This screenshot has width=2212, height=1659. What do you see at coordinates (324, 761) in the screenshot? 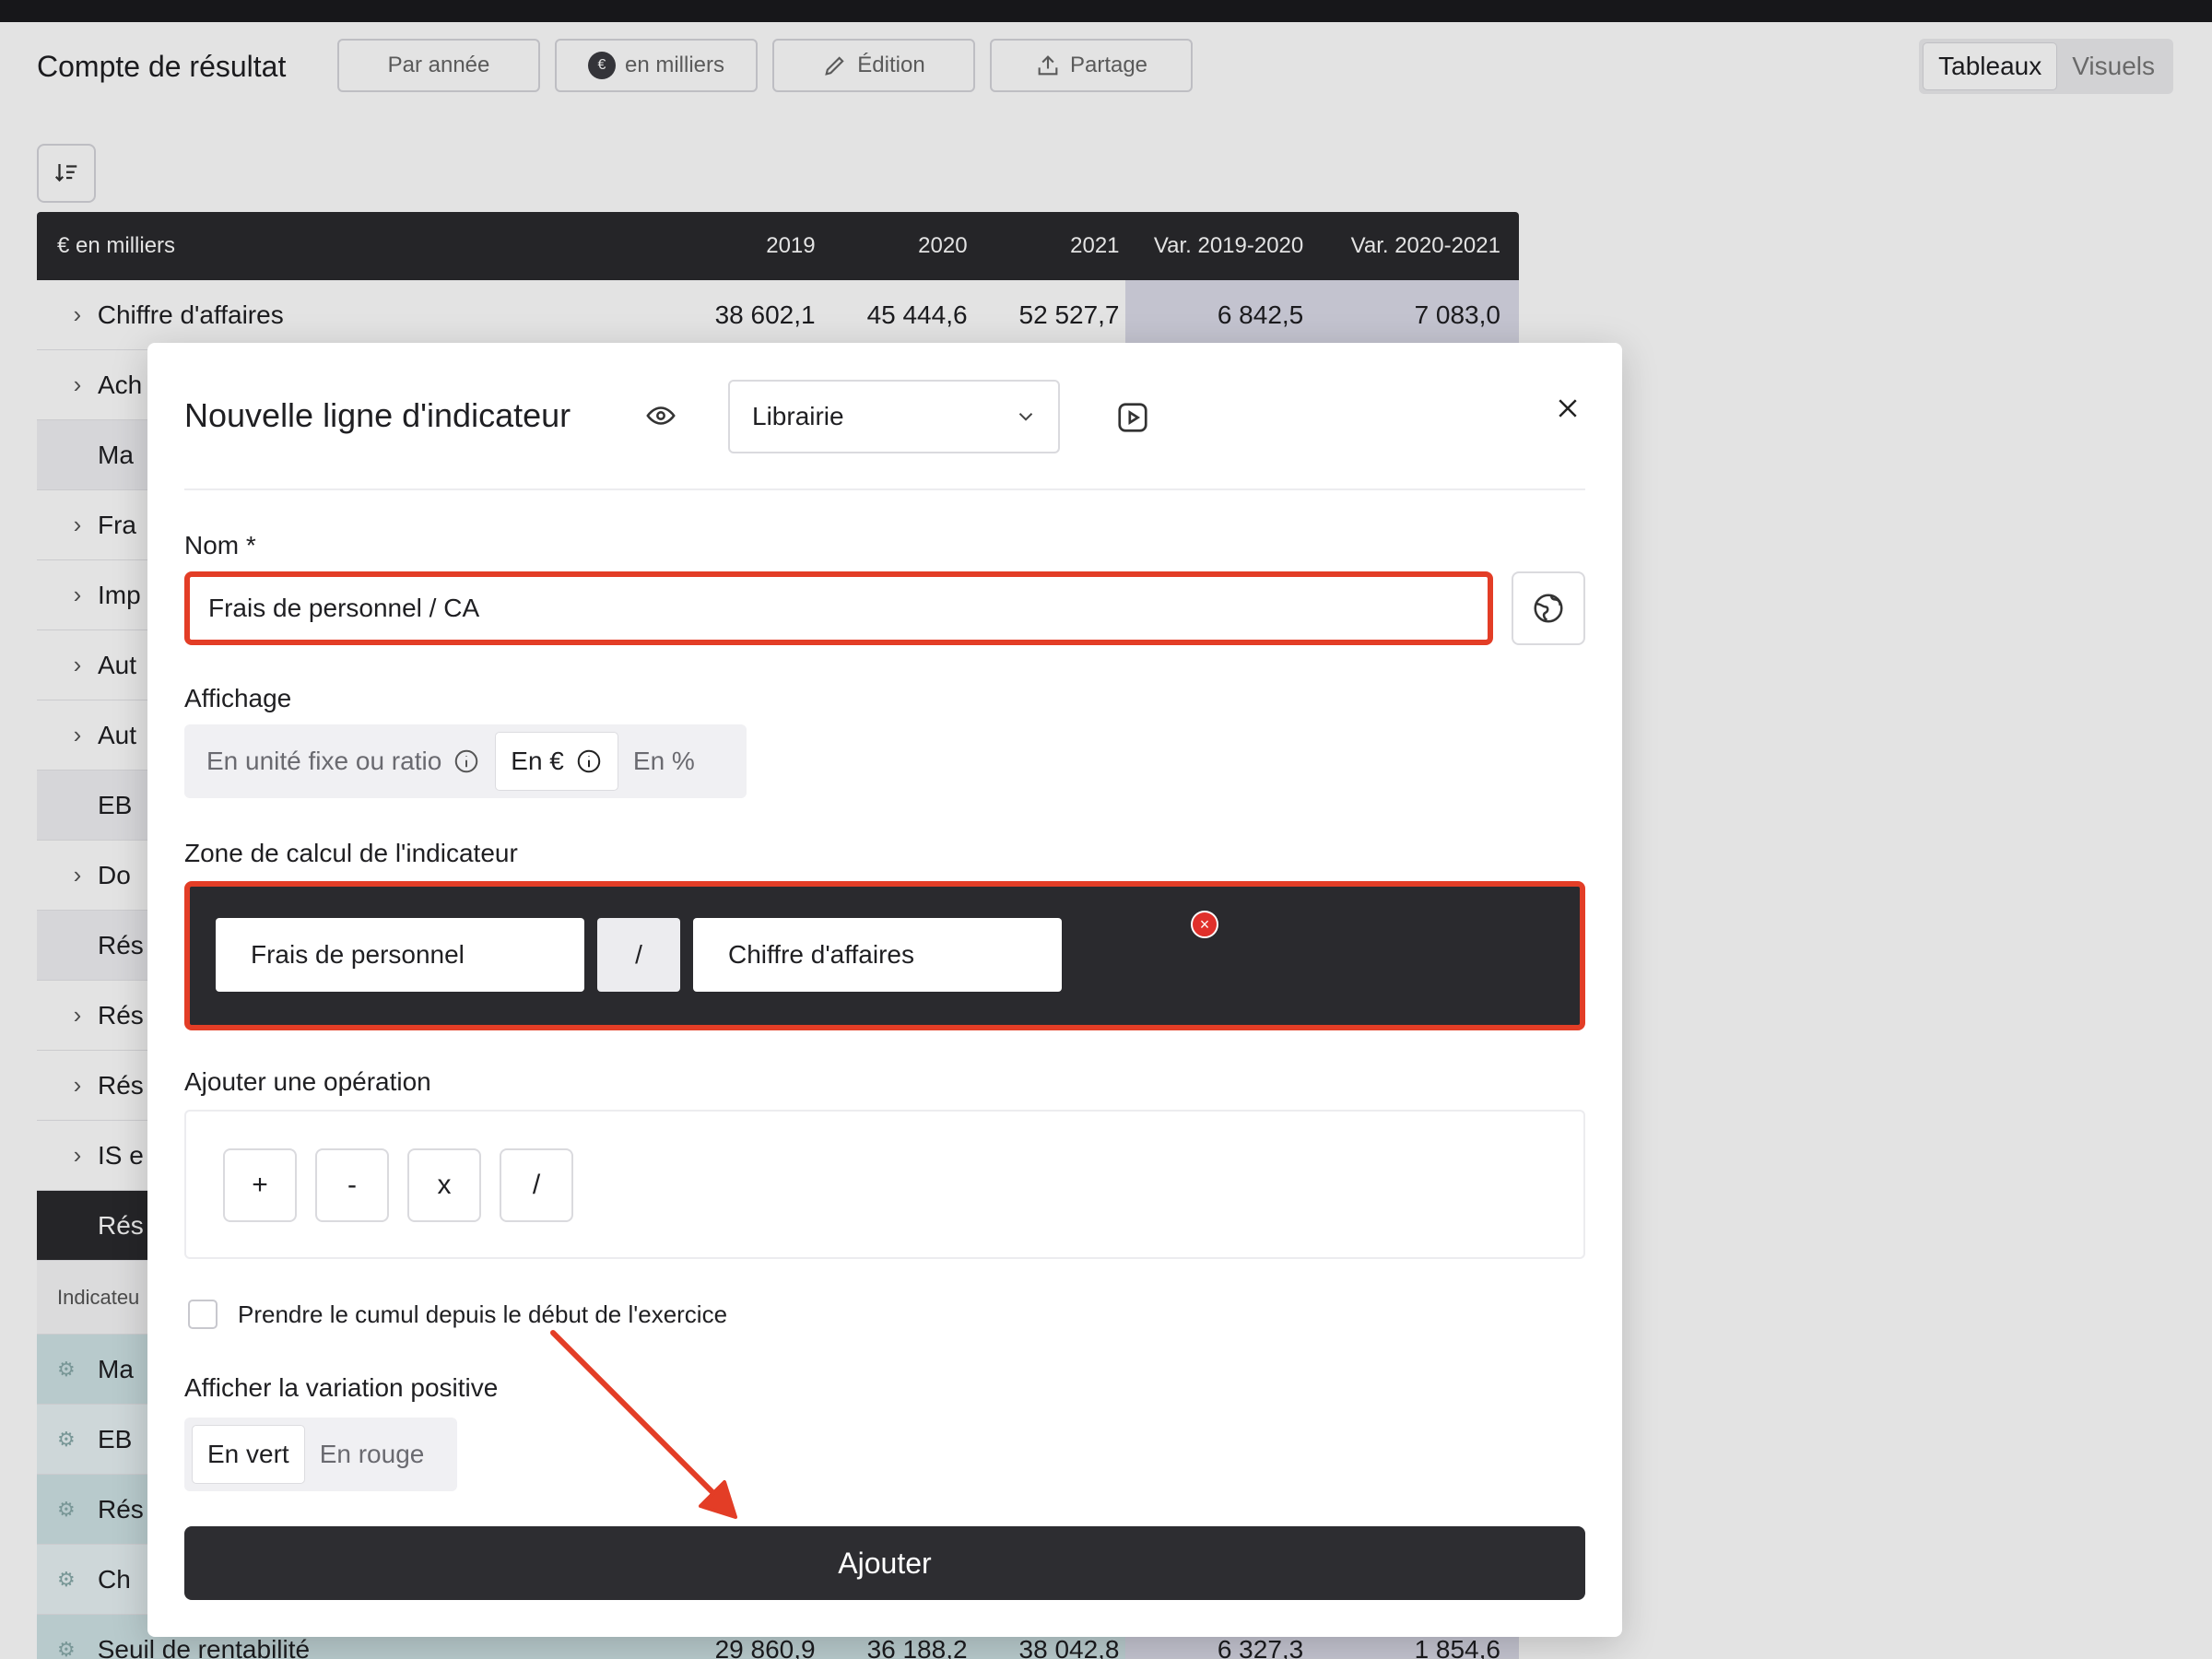
I see `option-label: En unité fixe ou ratio` at bounding box center [324, 761].